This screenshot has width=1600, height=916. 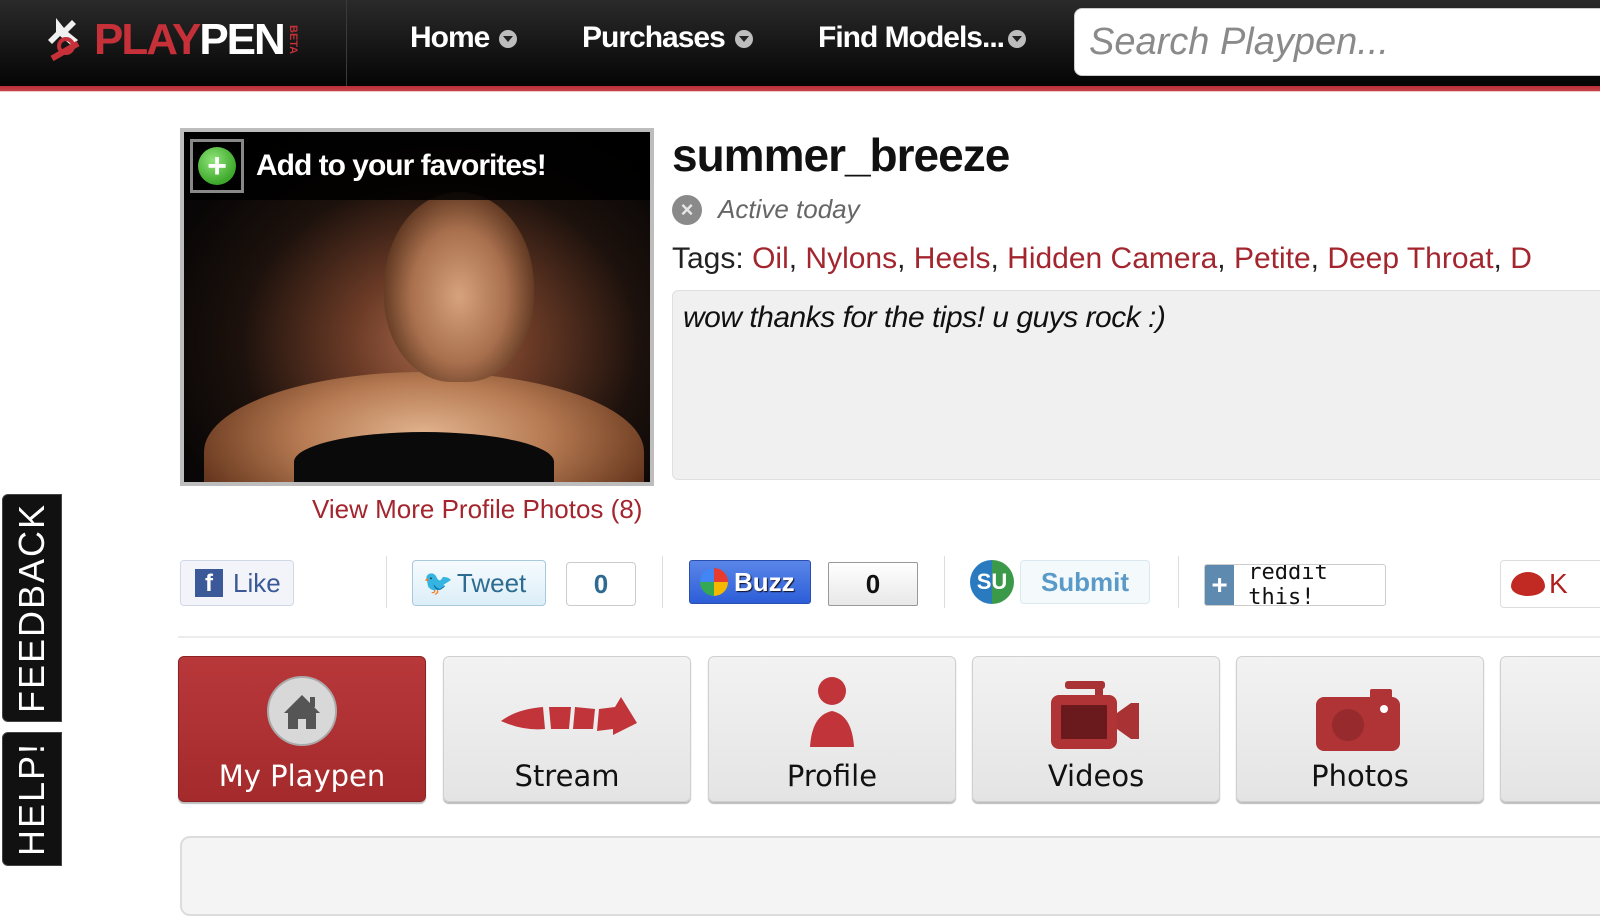 What do you see at coordinates (147, 39) in the screenshot?
I see `logo-play: PLAY` at bounding box center [147, 39].